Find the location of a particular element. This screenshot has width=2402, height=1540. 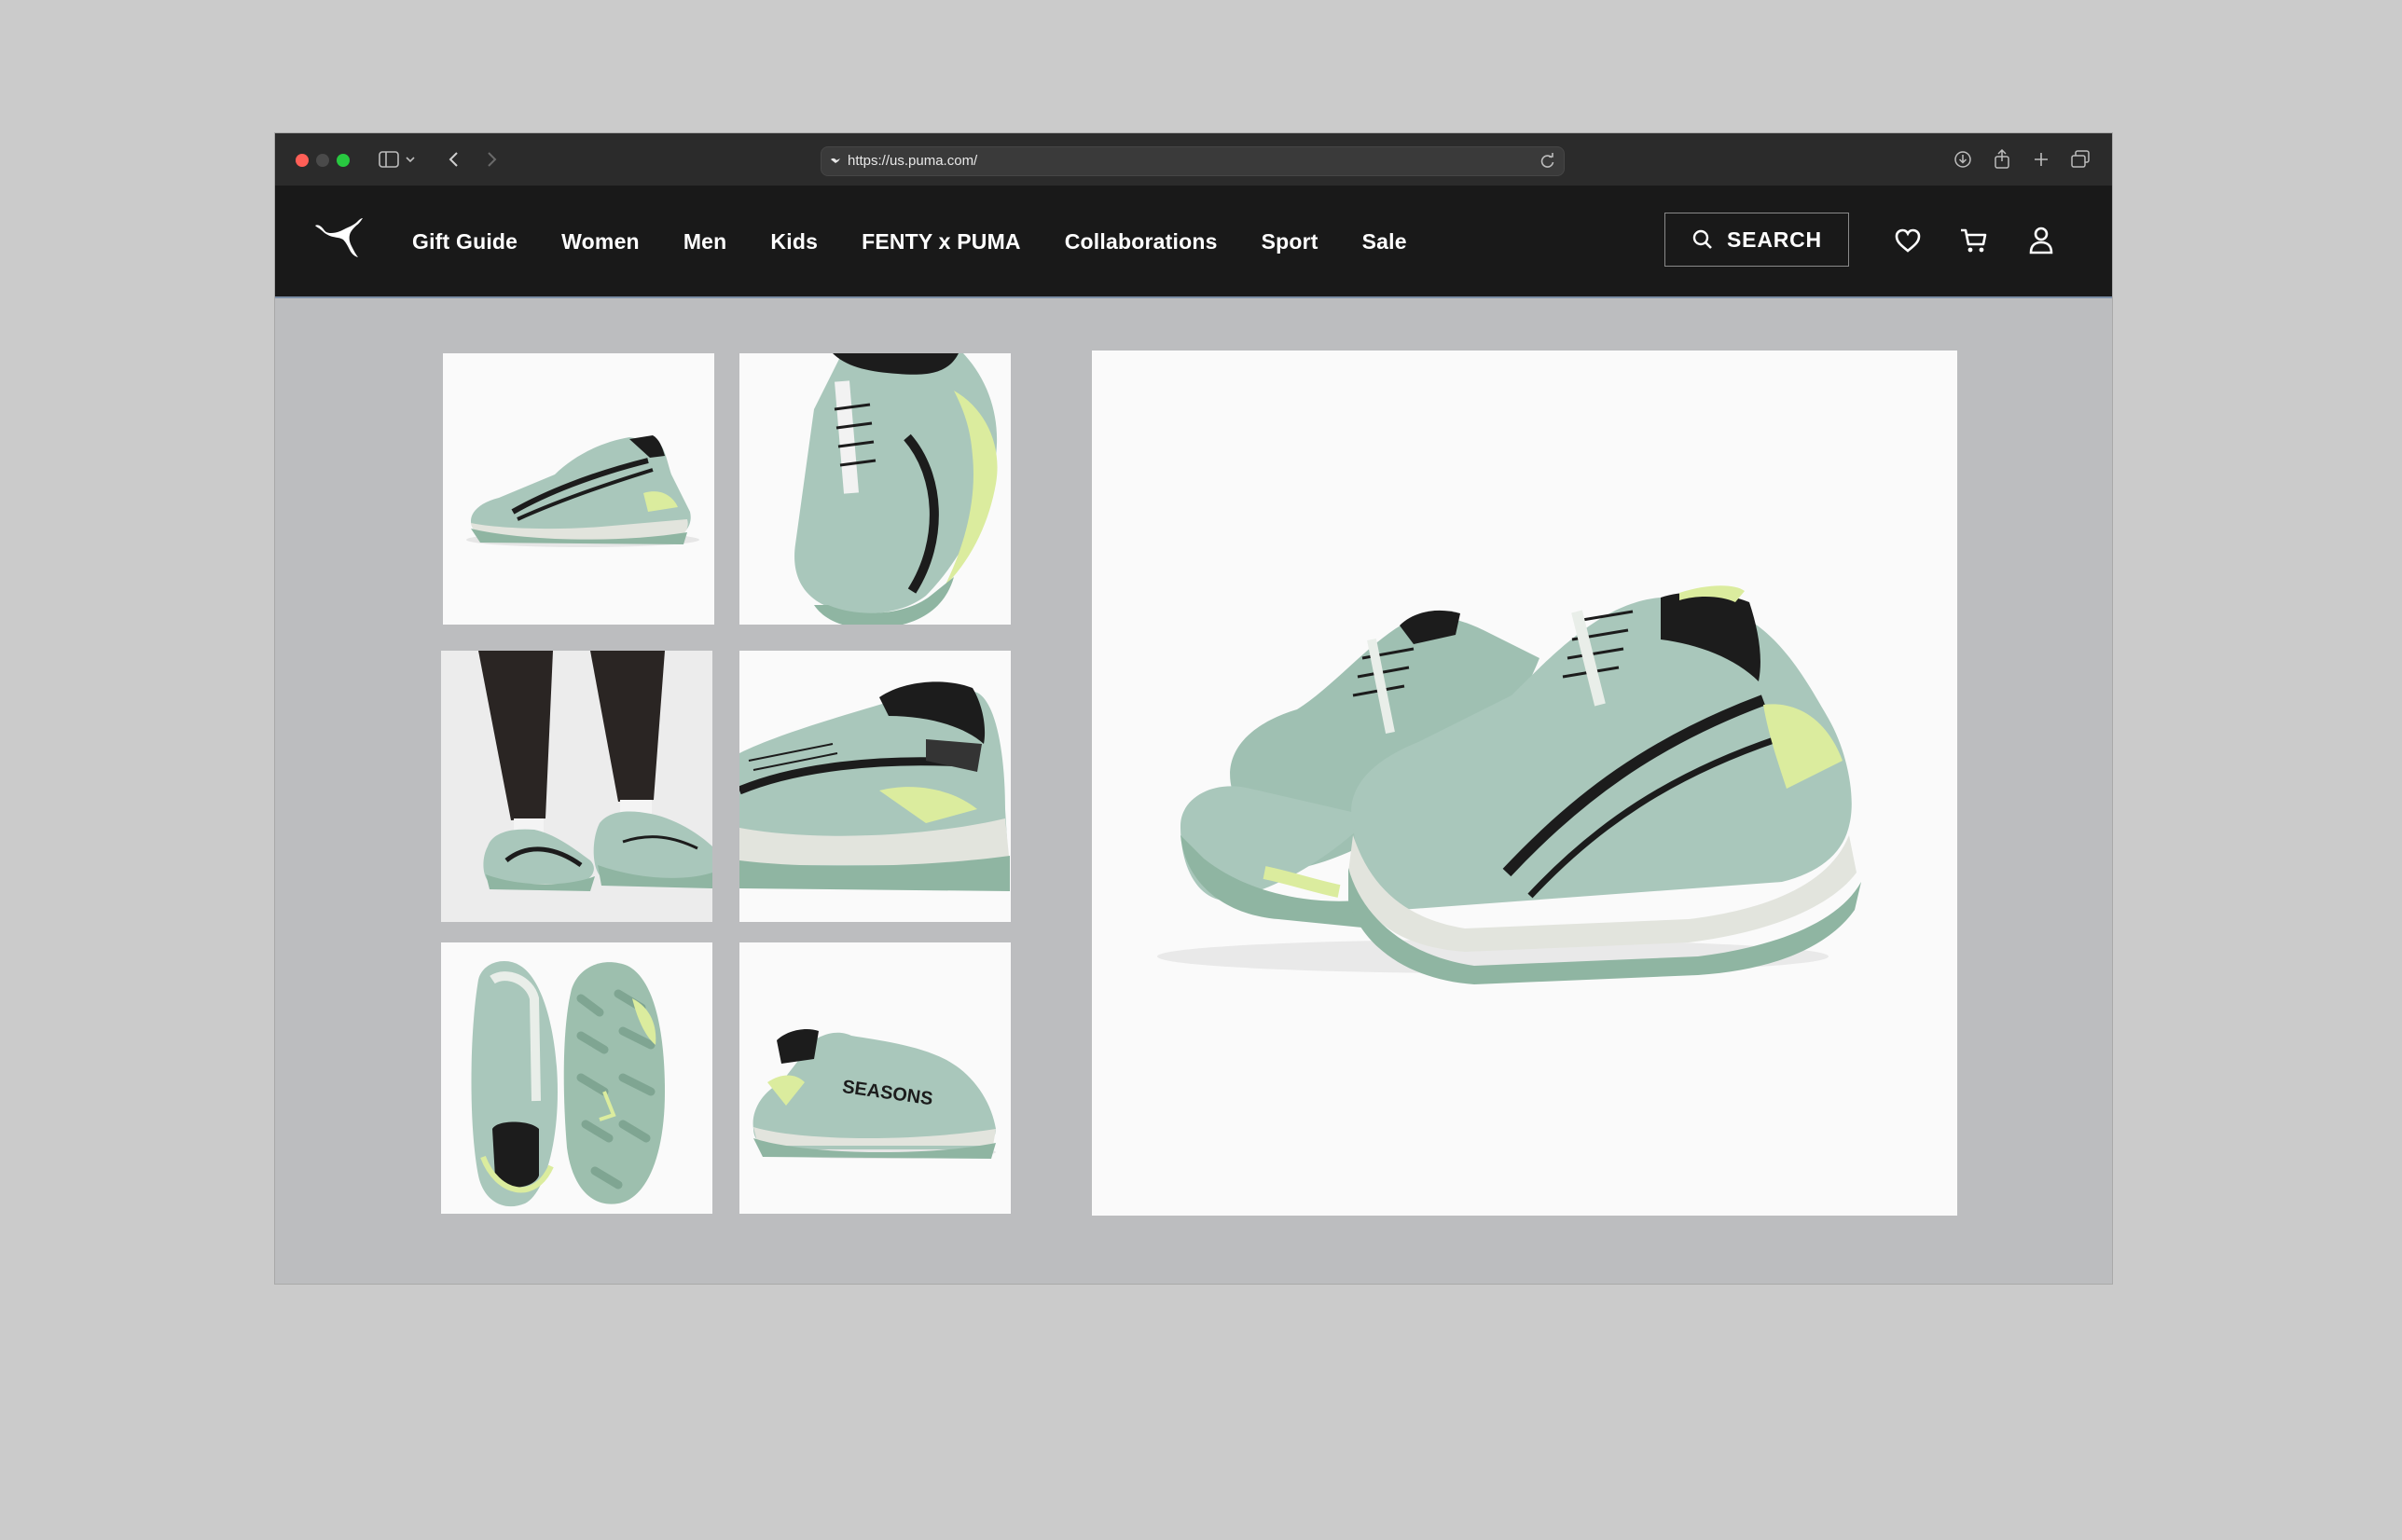

shoe-heel-image is located at coordinates (874, 786).